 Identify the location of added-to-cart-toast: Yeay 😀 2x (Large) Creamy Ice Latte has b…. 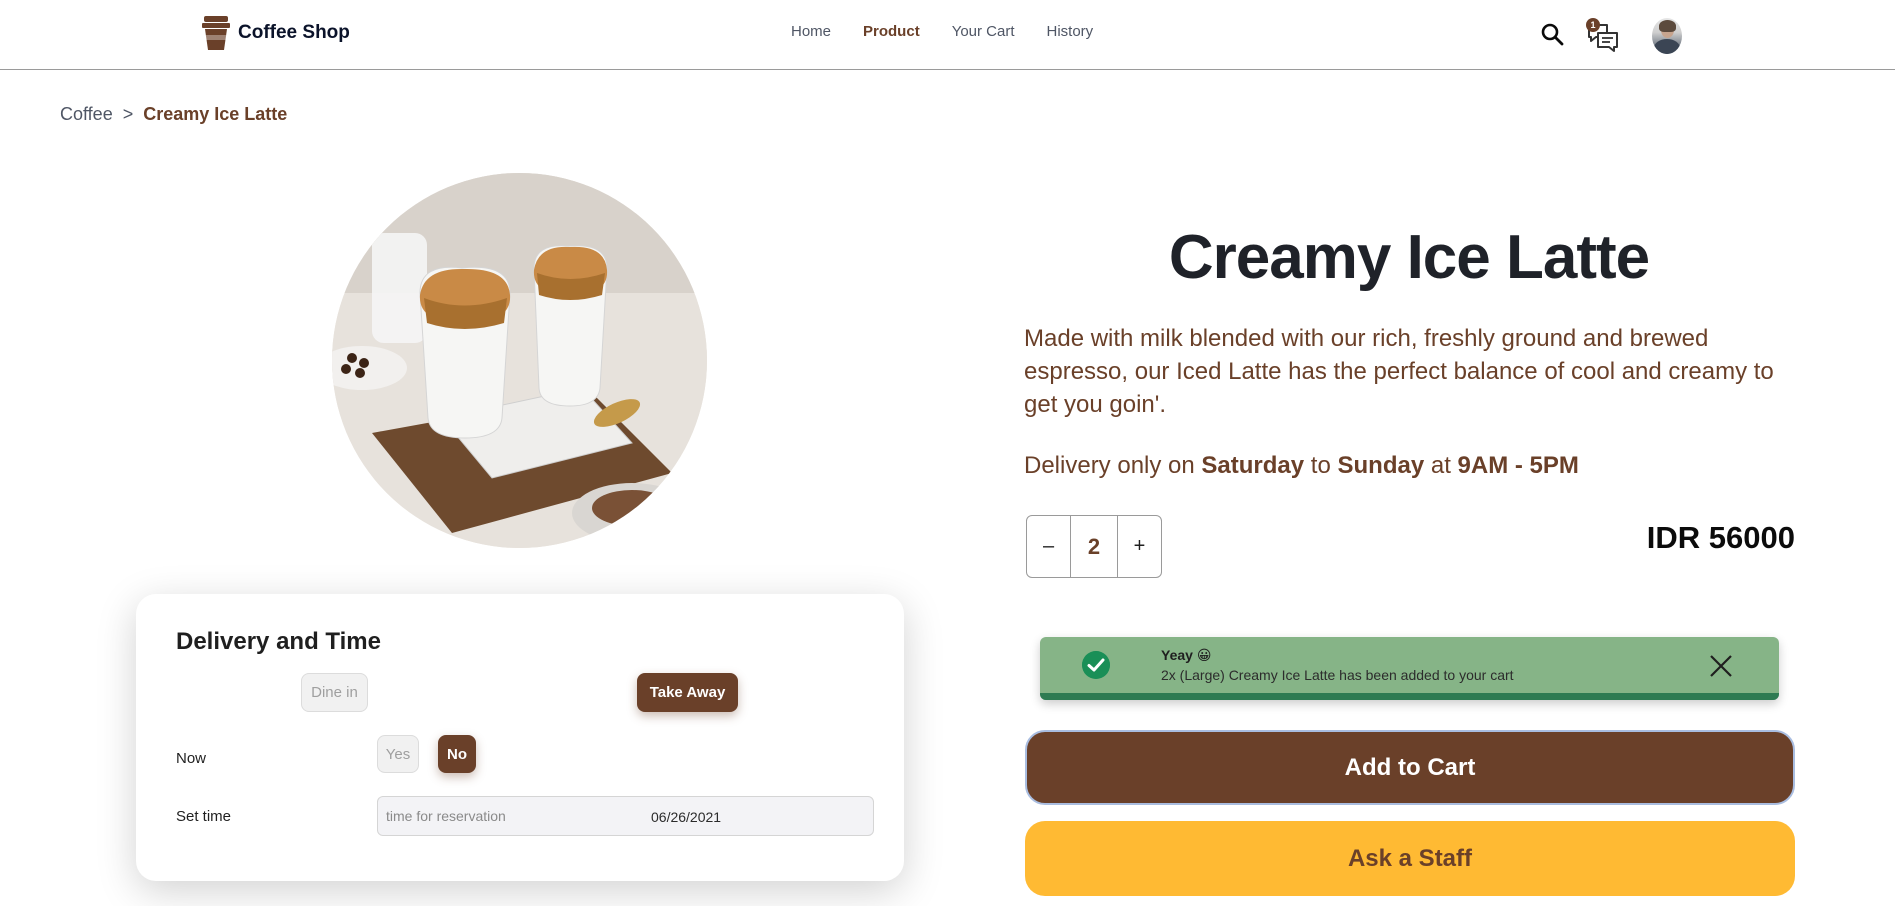
(1409, 668).